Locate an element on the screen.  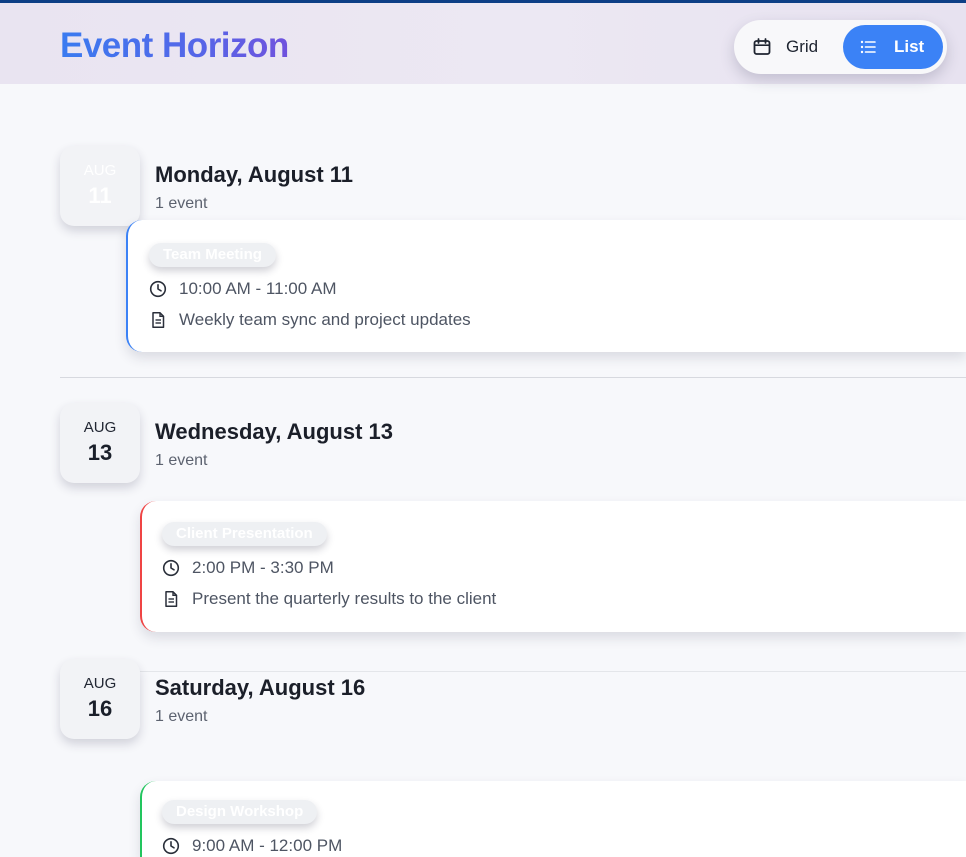
event-card: Design Workshop 9:00 AM - 12:00 PM is located at coordinates (553, 819).